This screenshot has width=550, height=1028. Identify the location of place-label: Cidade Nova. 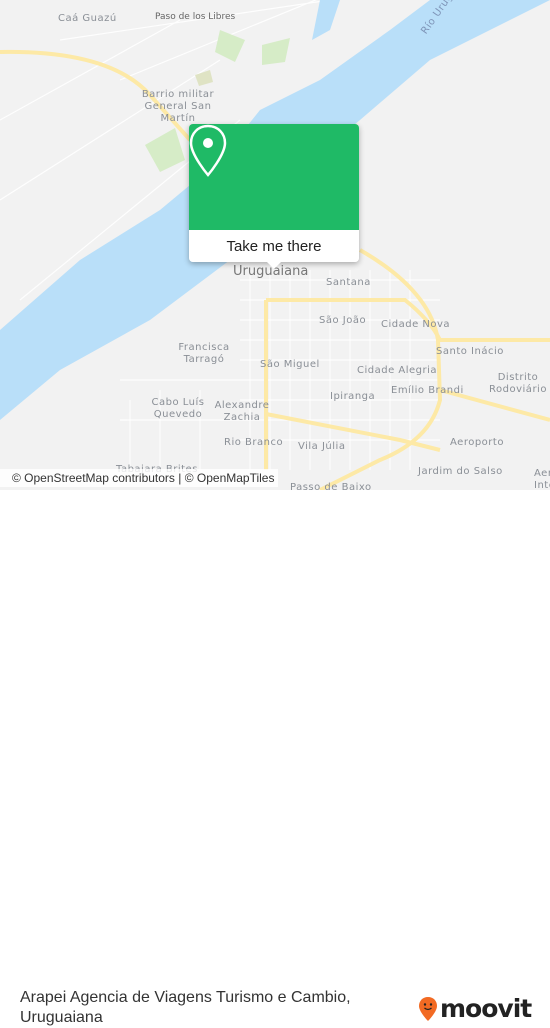
(416, 324).